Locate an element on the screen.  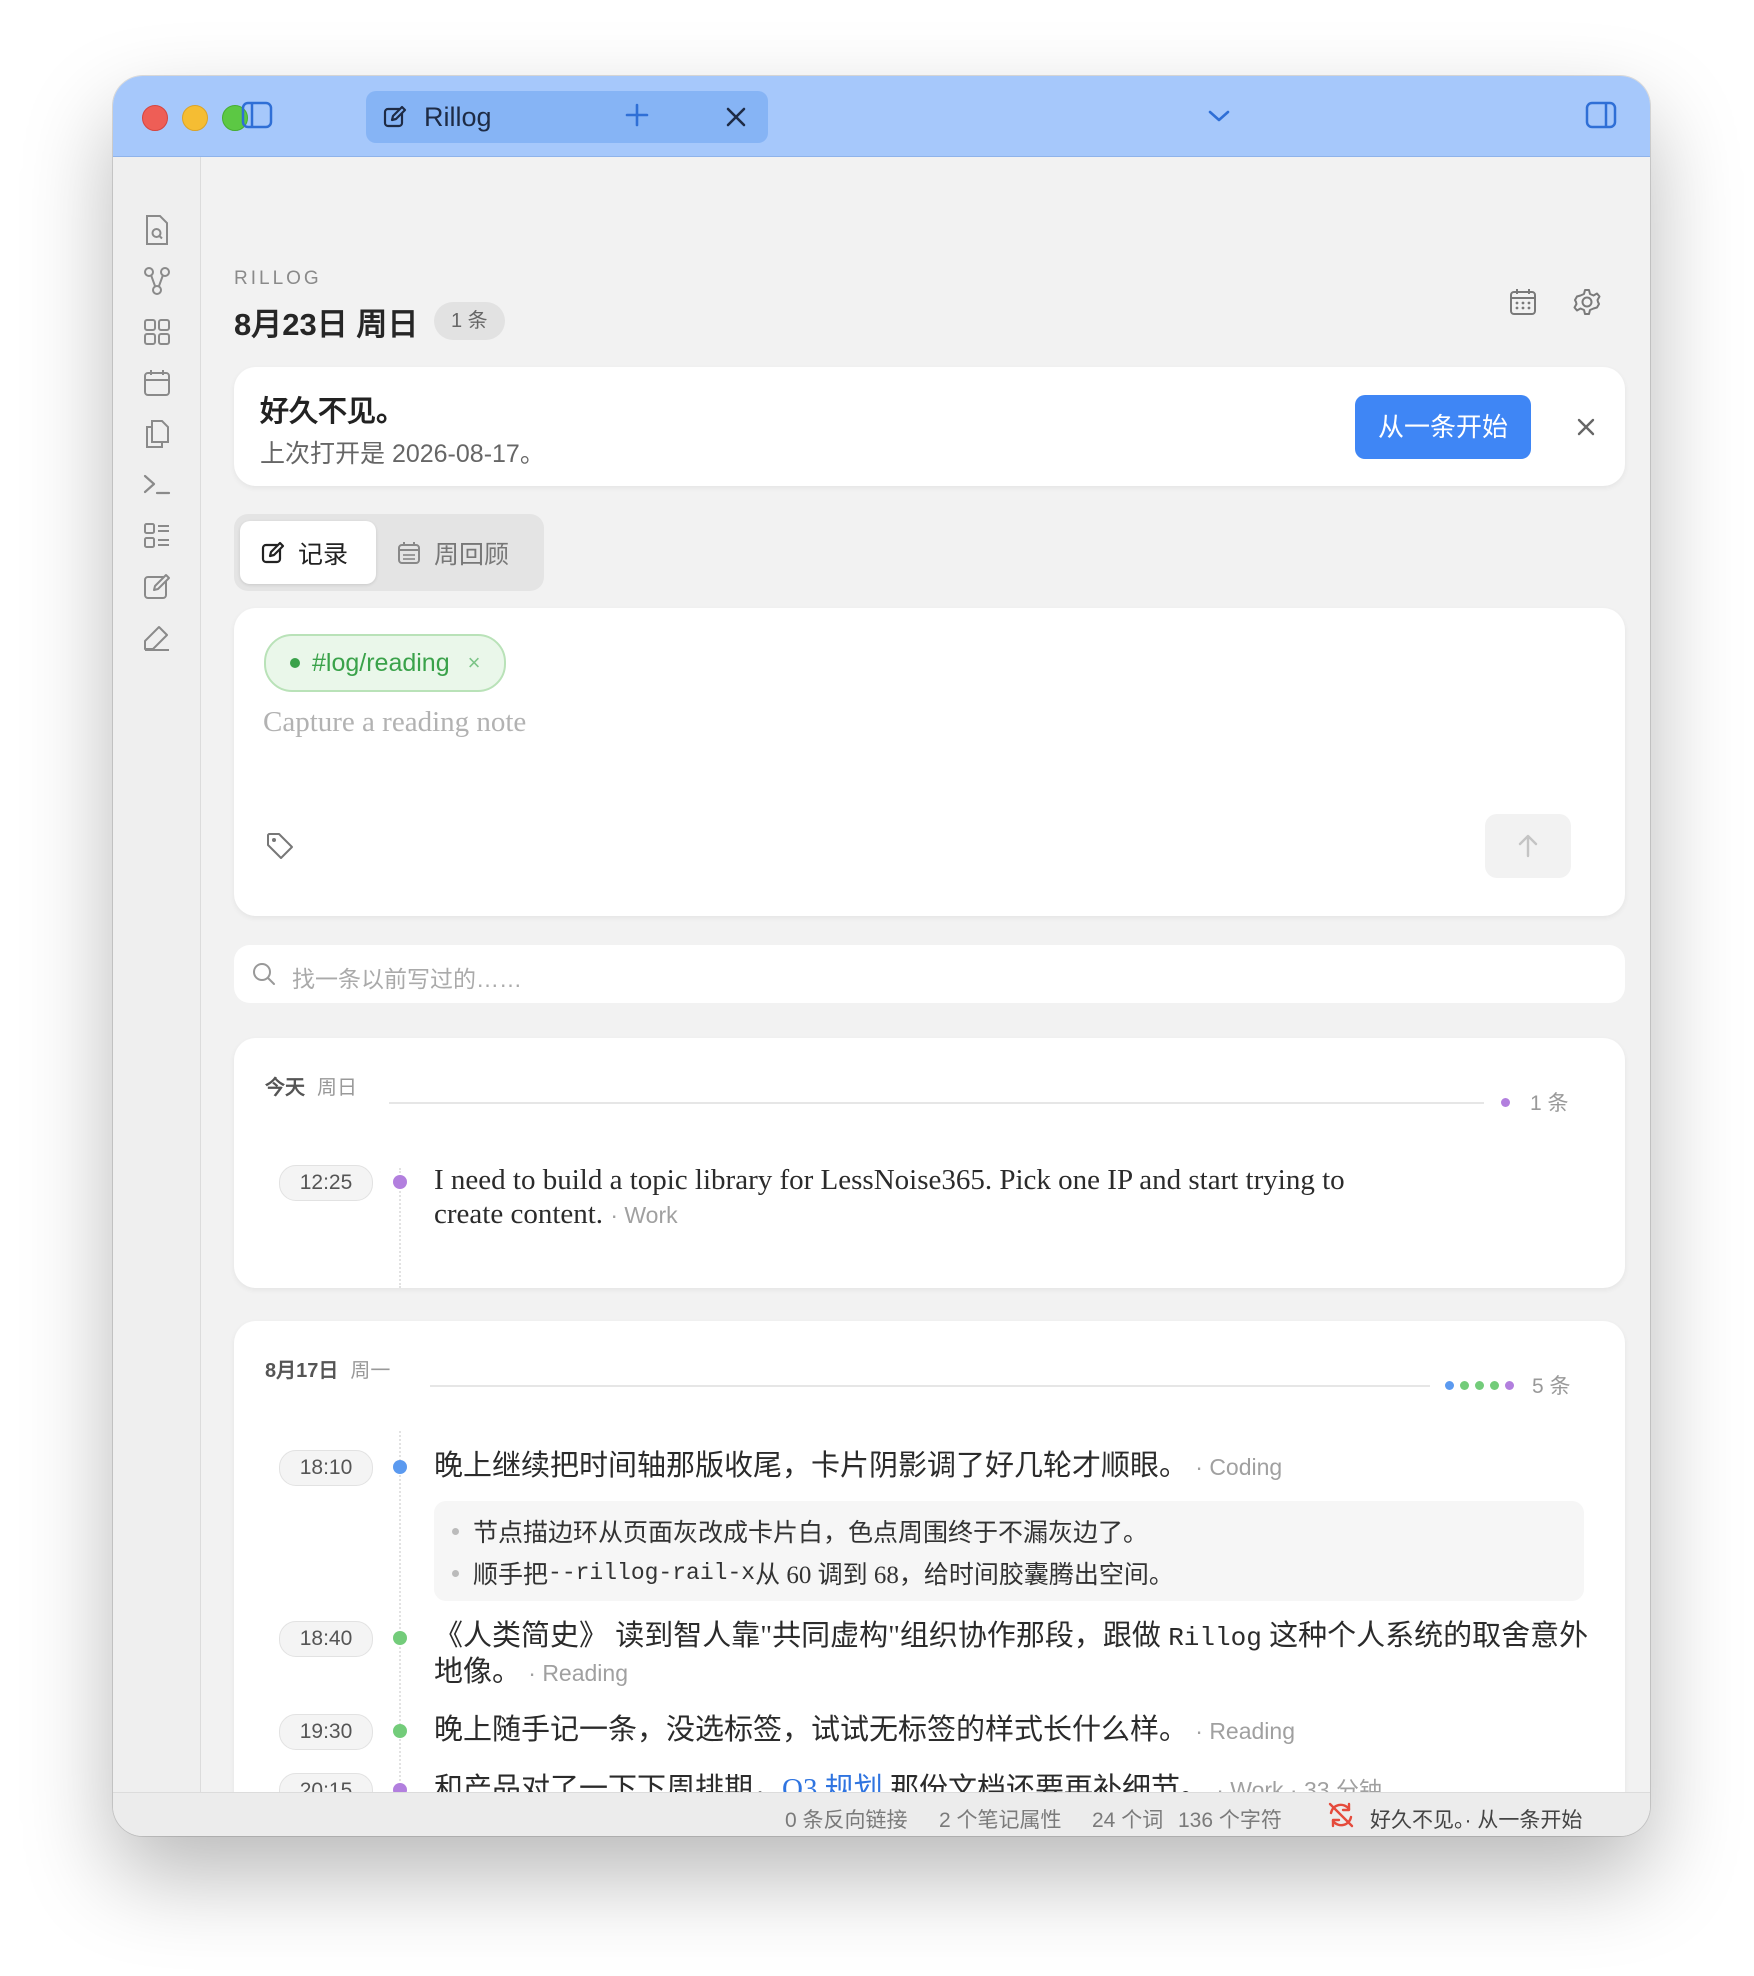
remove-tag-icon: × is located at coordinates (474, 663).